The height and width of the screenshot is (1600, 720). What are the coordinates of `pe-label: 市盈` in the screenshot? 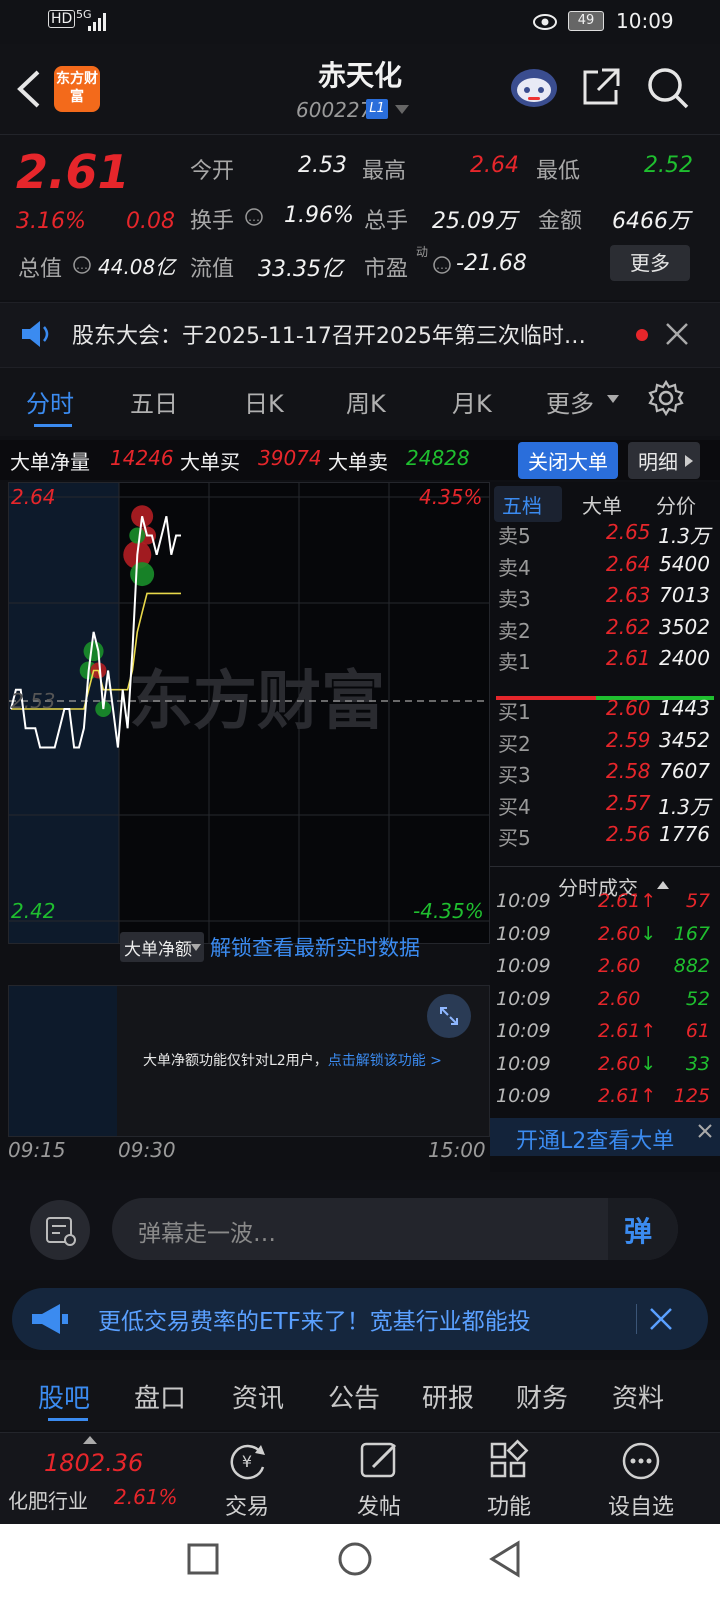 It's located at (386, 269).